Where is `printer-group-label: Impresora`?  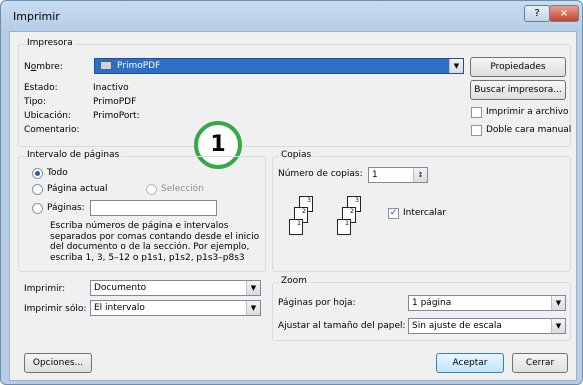
printer-group-label: Impresora is located at coordinates (50, 43).